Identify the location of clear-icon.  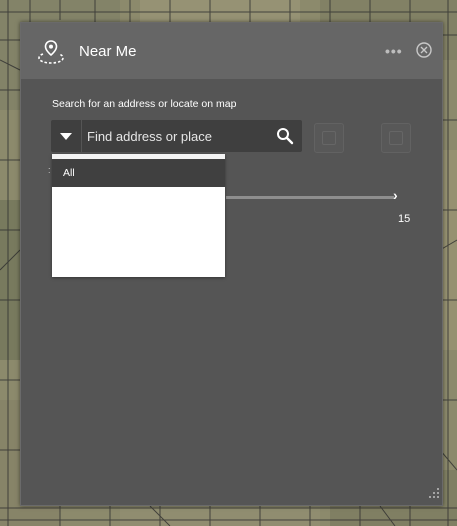
(396, 138).